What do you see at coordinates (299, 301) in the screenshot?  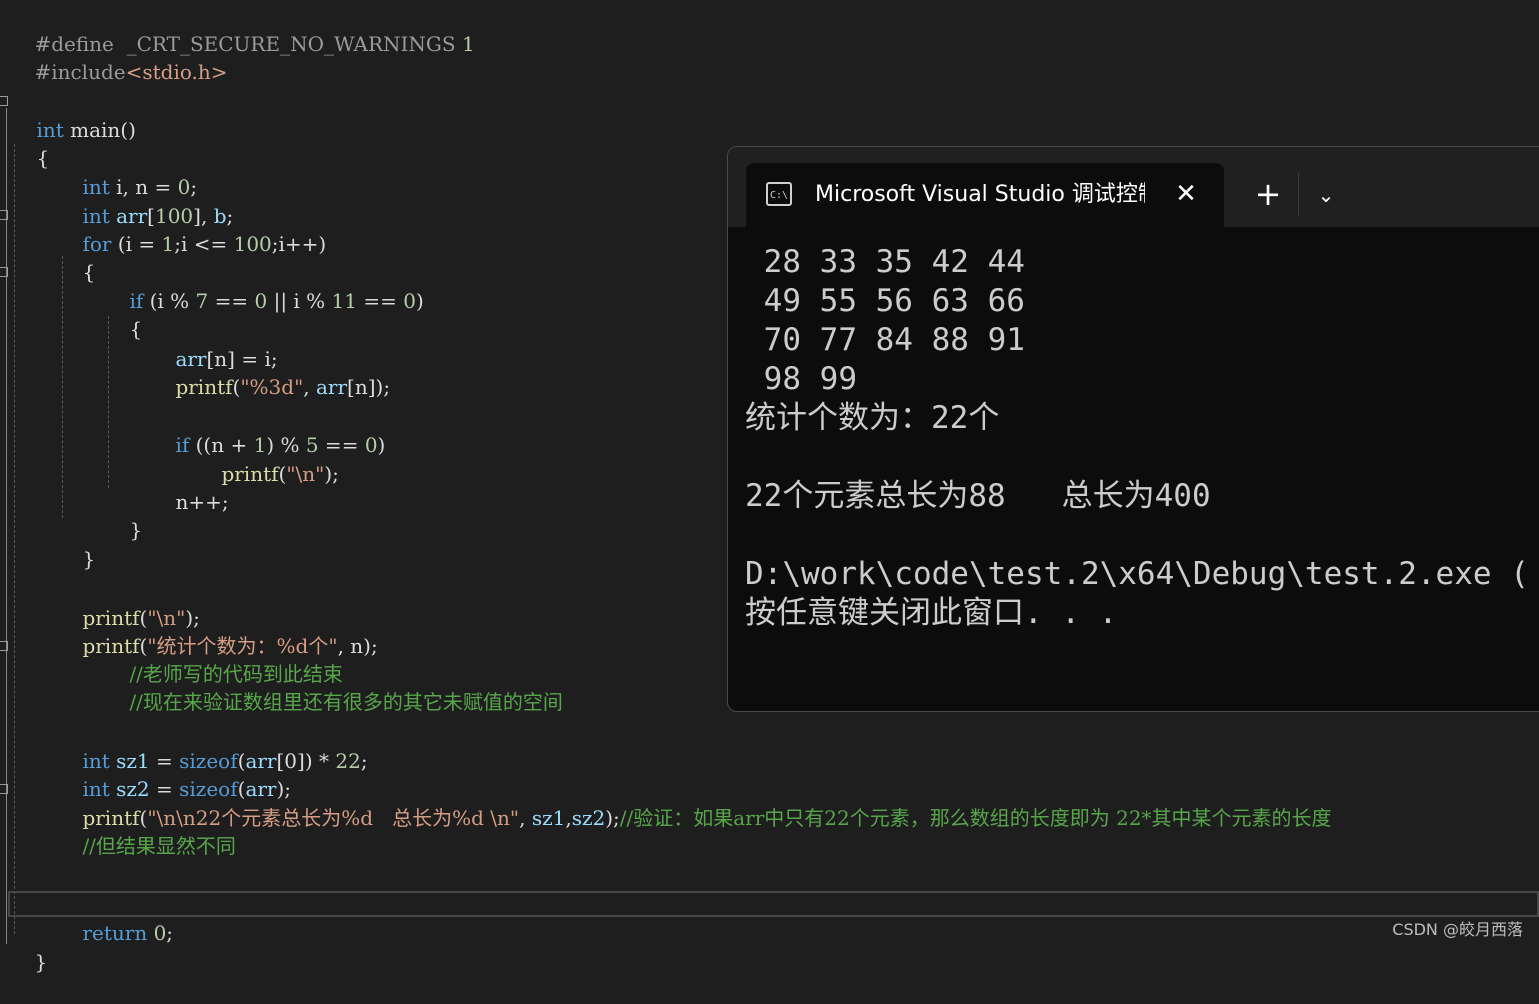 I see `code-text: || i %` at bounding box center [299, 301].